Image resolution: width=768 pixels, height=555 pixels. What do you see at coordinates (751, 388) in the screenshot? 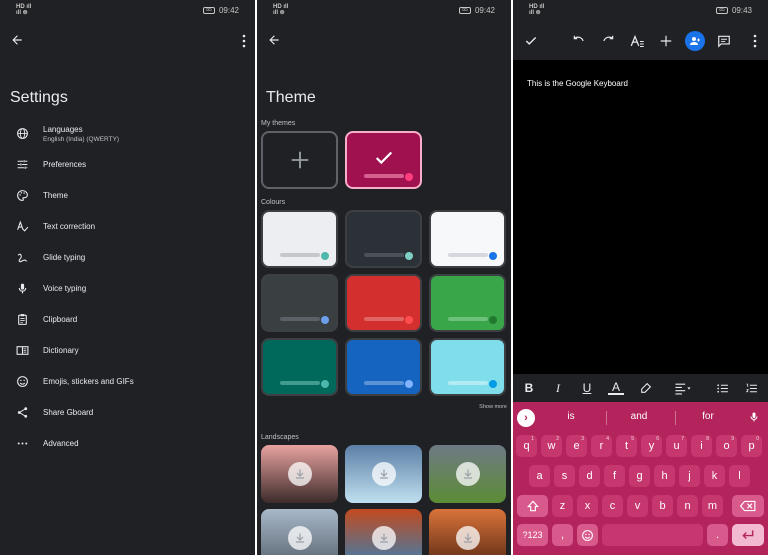
I see `numbered-list-icon` at bounding box center [751, 388].